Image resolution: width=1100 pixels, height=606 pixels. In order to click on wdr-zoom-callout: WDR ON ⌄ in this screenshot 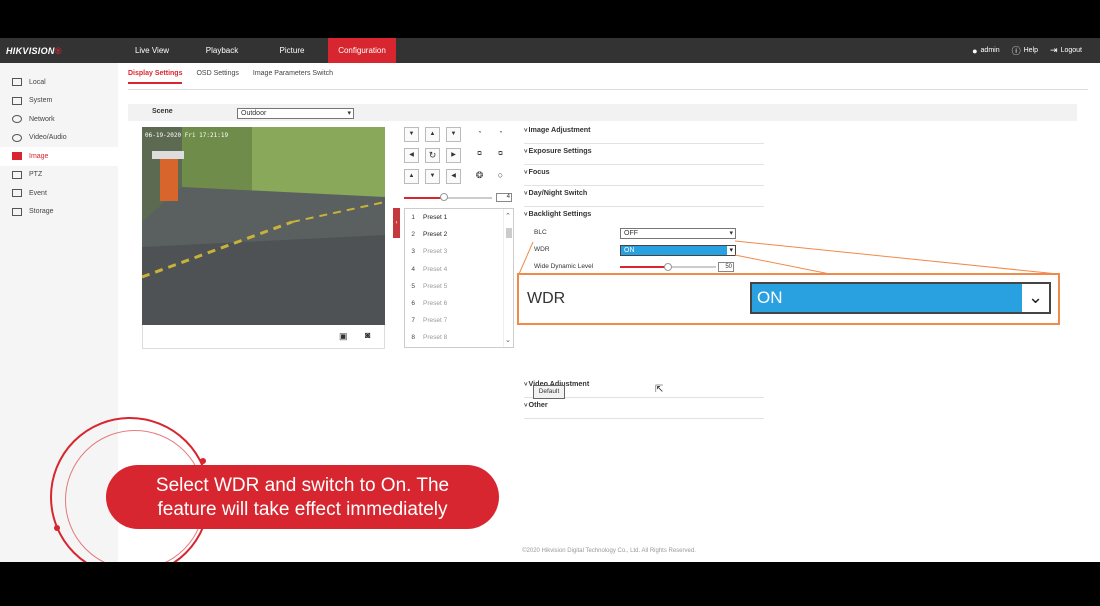, I will do `click(788, 299)`.